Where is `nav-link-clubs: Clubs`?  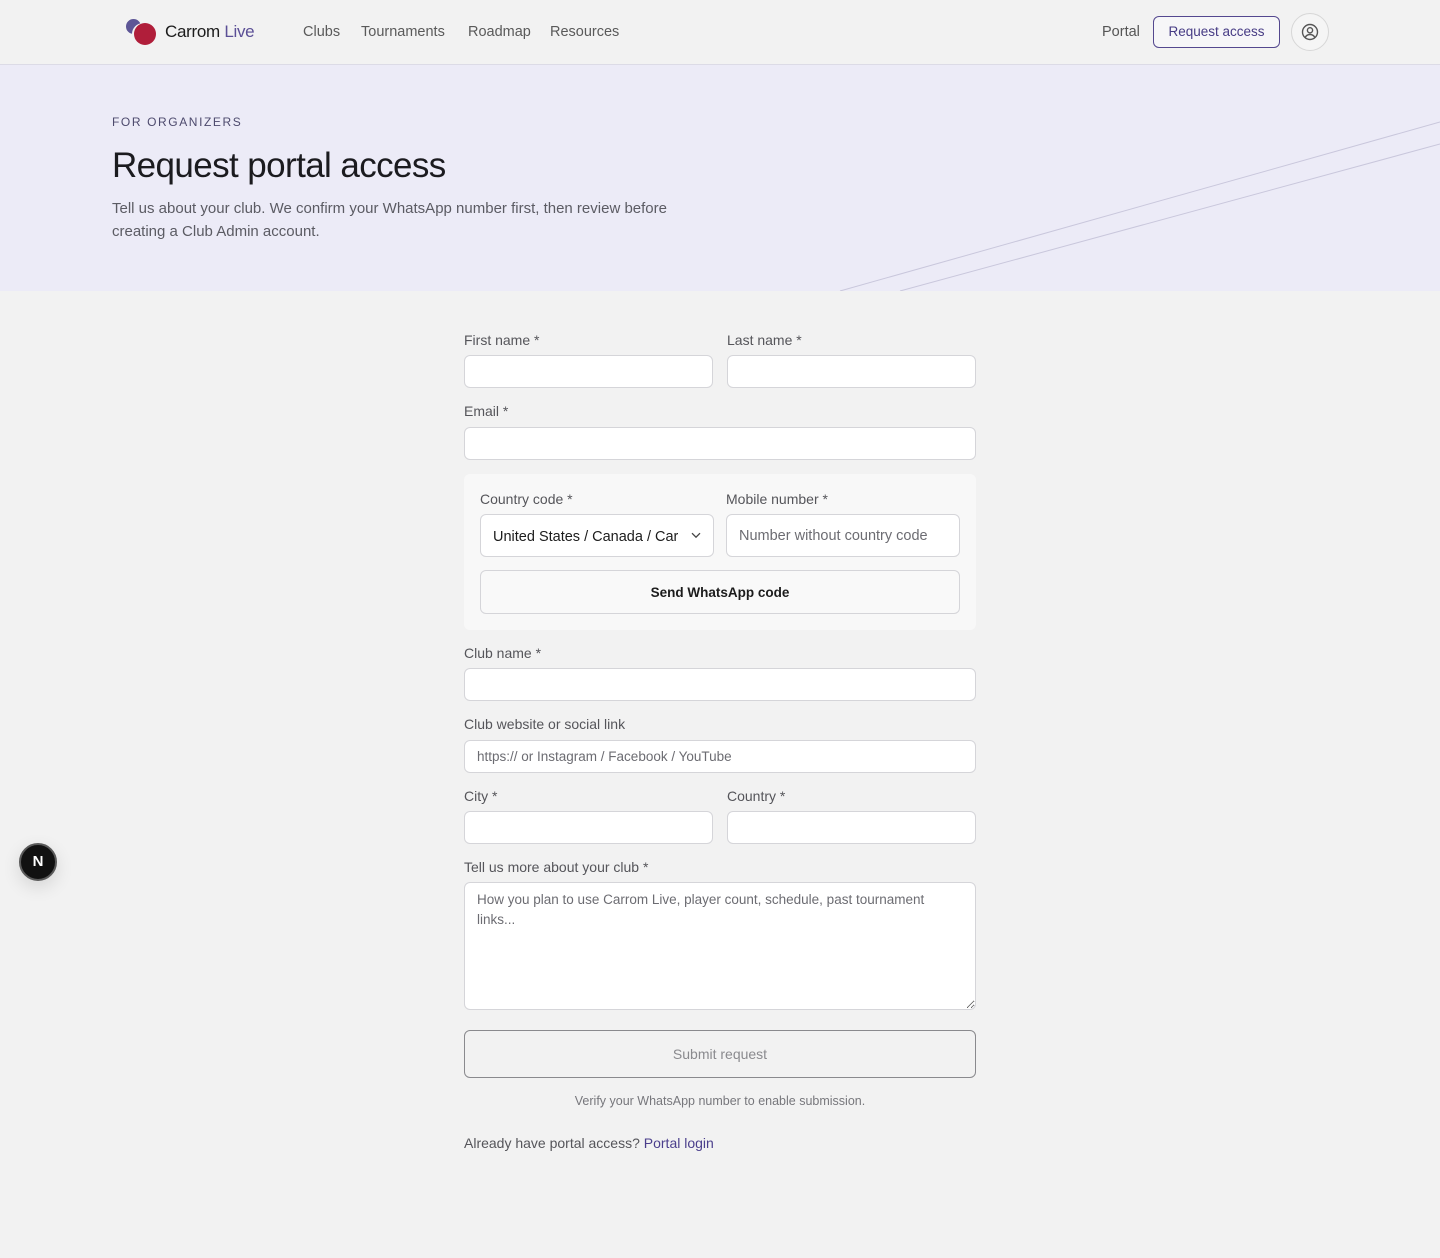
nav-link-clubs: Clubs is located at coordinates (321, 32).